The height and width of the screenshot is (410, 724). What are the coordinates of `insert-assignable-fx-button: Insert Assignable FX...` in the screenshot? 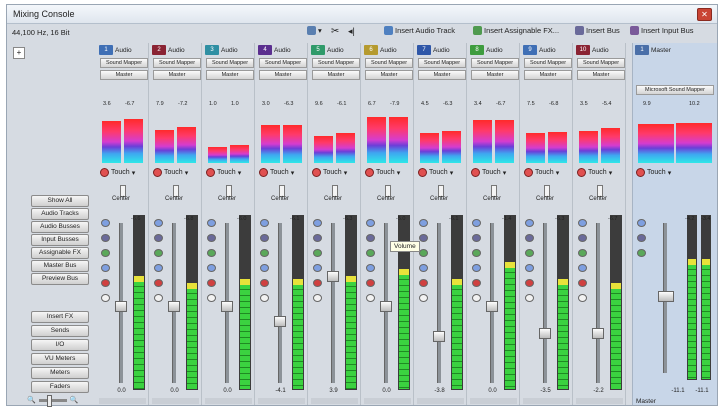 It's located at (516, 30).